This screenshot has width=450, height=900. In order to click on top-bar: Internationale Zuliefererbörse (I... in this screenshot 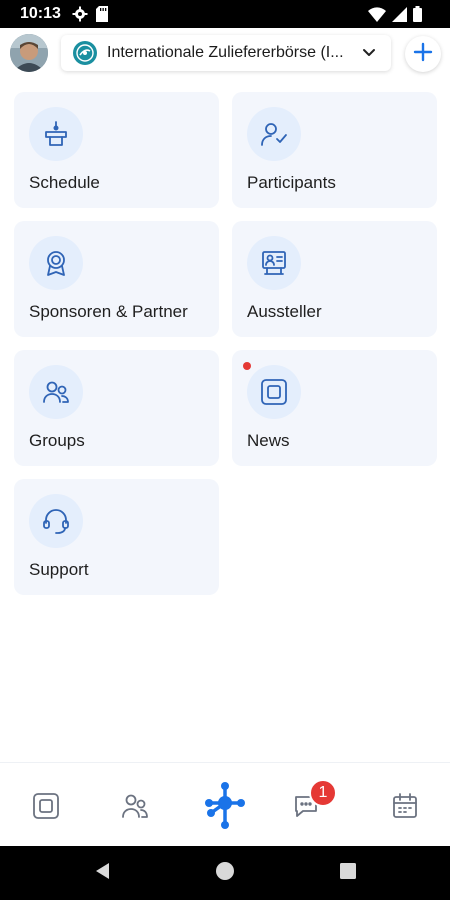, I will do `click(225, 54)`.